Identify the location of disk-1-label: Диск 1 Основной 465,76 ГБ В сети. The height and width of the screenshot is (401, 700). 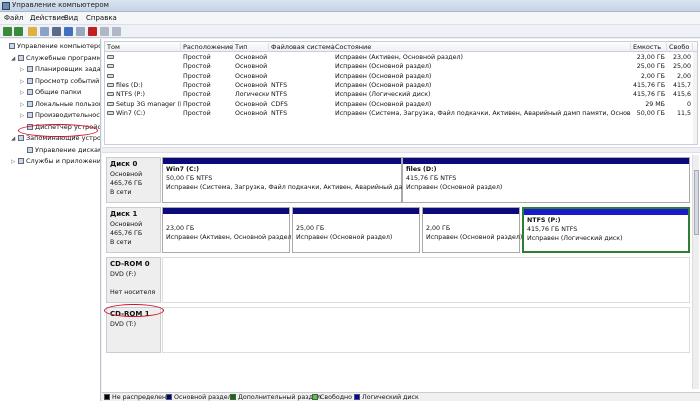
(133, 230).